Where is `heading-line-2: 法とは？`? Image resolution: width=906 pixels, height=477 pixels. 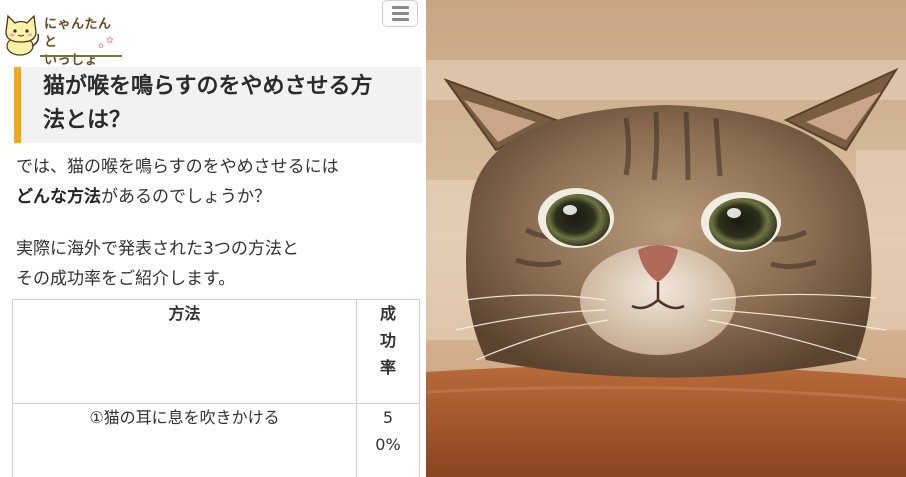
heading-line-2: 法とは？ is located at coordinates (87, 120).